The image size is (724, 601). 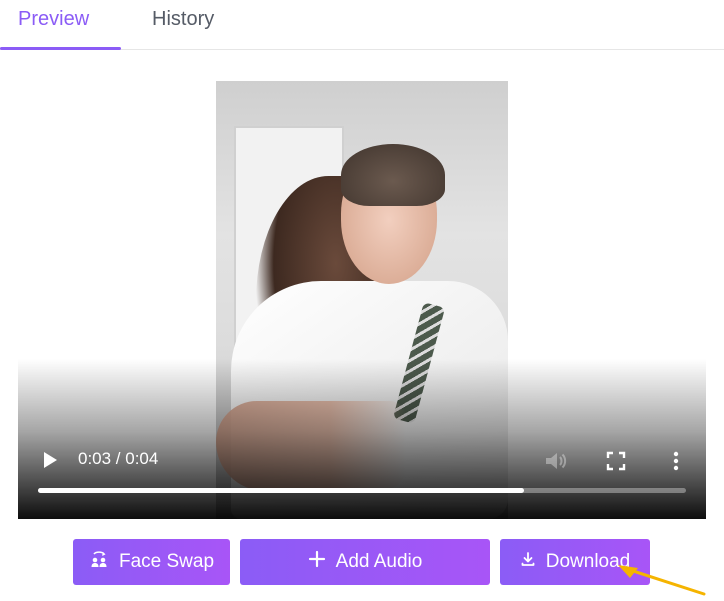 What do you see at coordinates (362, 25) in the screenshot?
I see `tab-bar: Preview History` at bounding box center [362, 25].